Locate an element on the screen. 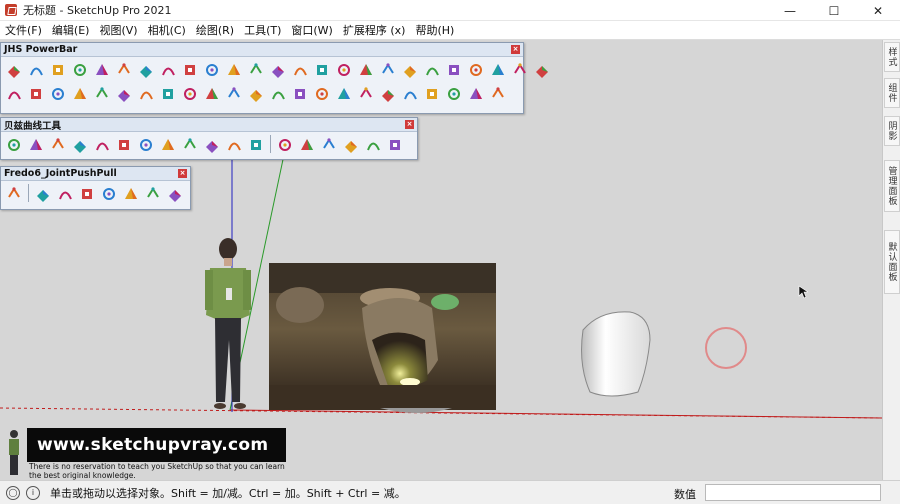  minimize-button: — is located at coordinates (790, 10).